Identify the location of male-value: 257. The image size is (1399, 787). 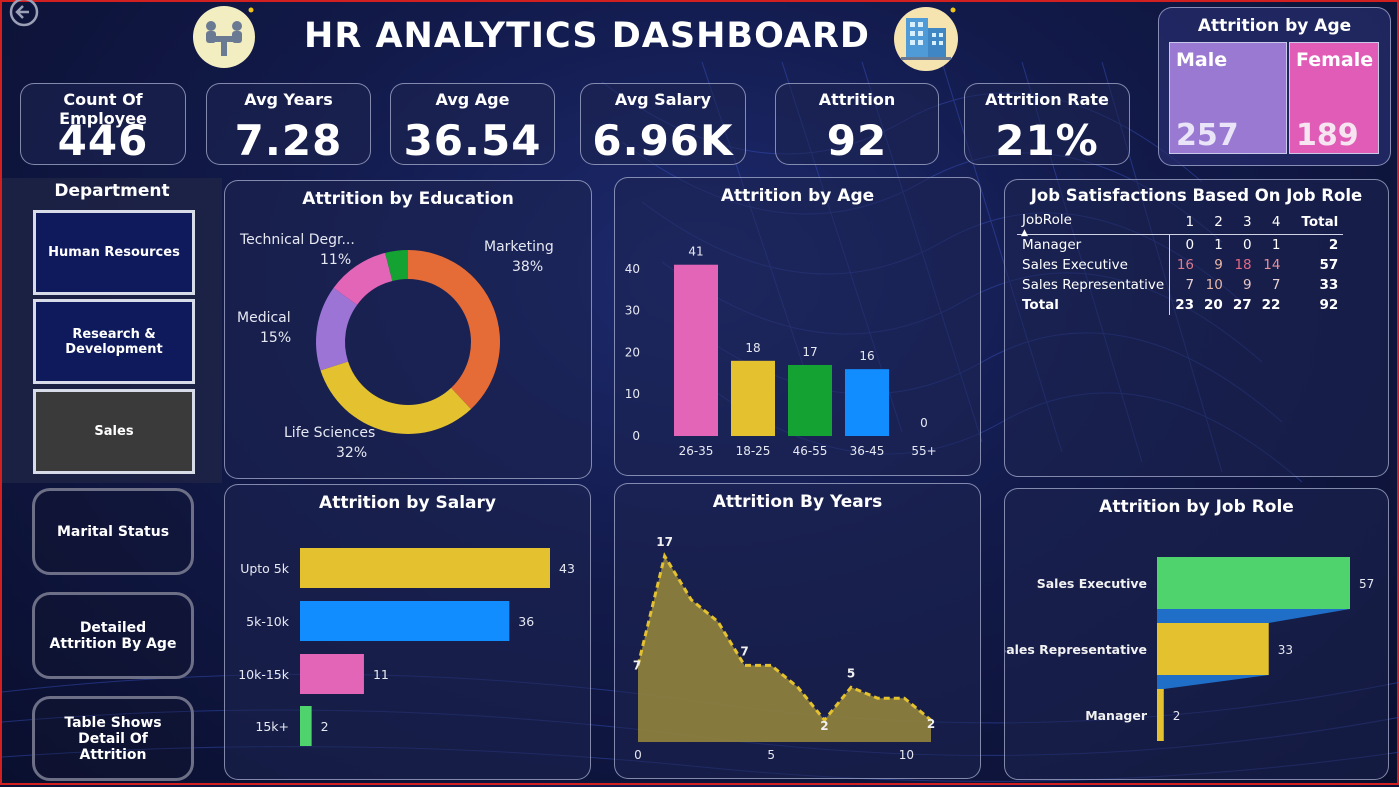
(1207, 135).